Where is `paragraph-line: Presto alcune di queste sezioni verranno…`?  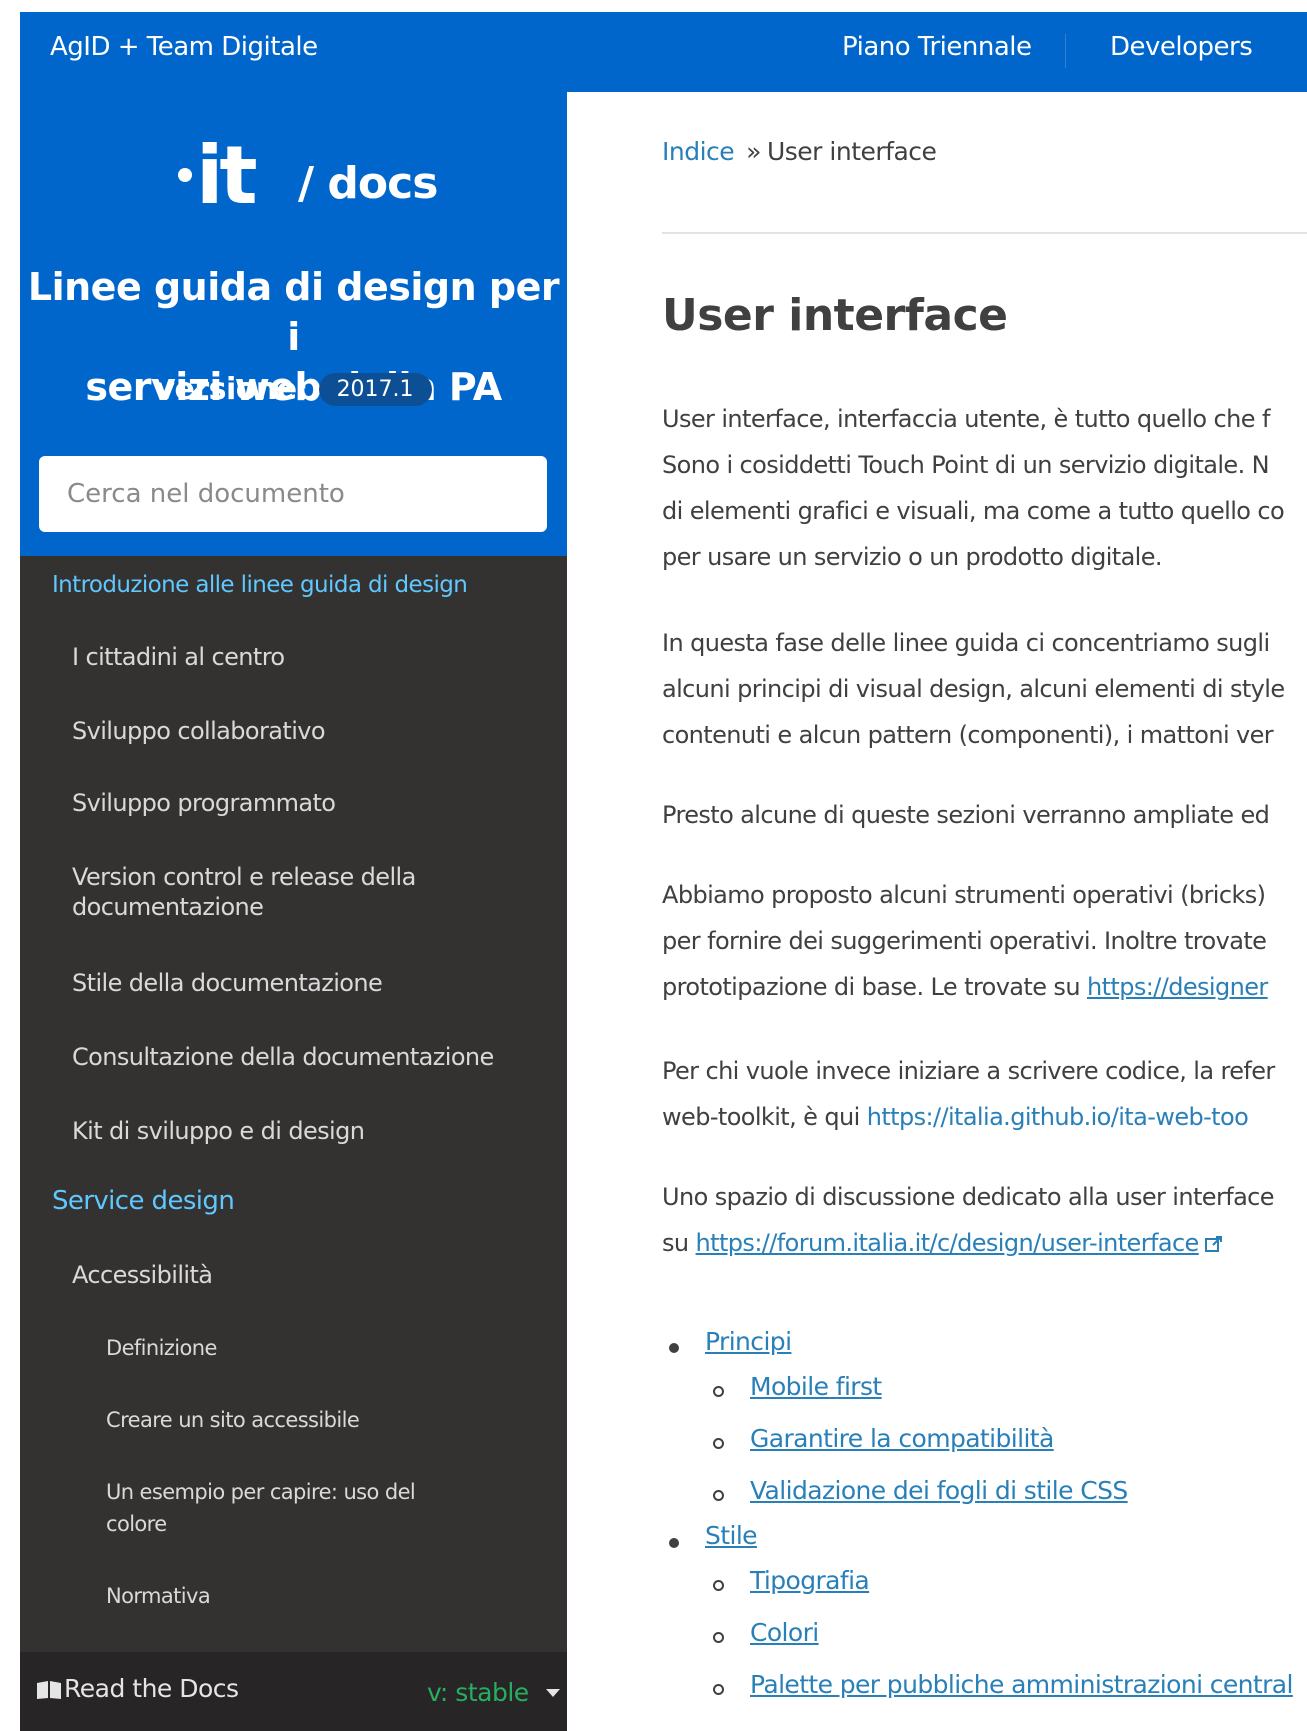
paragraph-line: Presto alcune di queste sezioni verranno… is located at coordinates (966, 815).